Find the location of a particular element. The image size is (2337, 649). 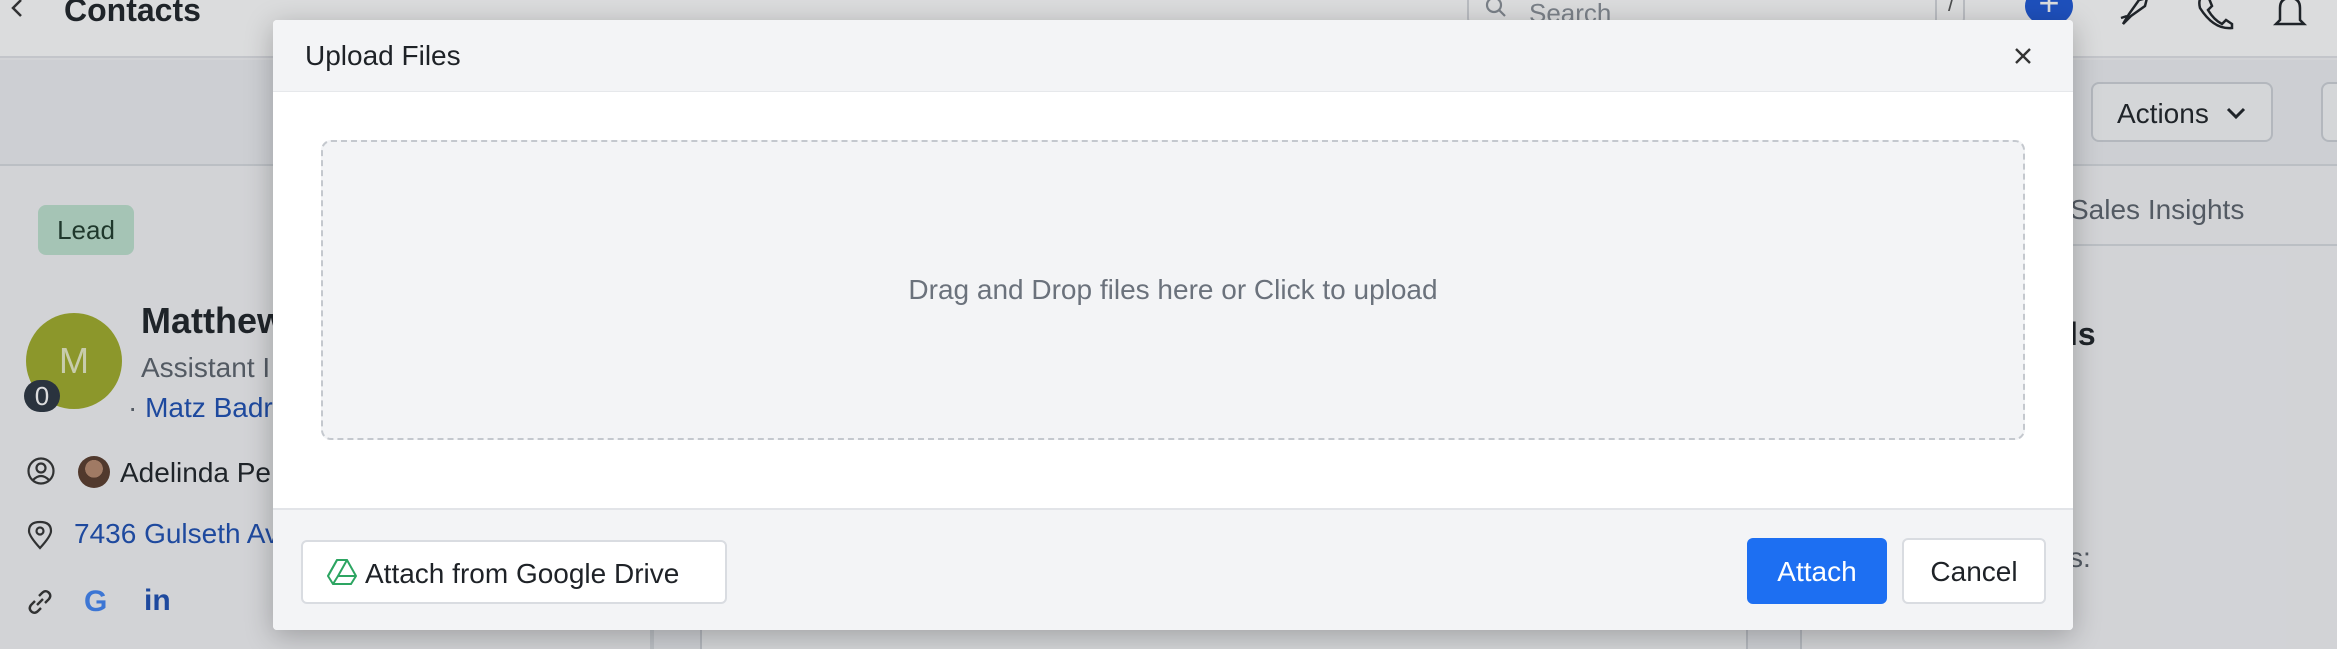

google-drive-icon is located at coordinates (342, 572).